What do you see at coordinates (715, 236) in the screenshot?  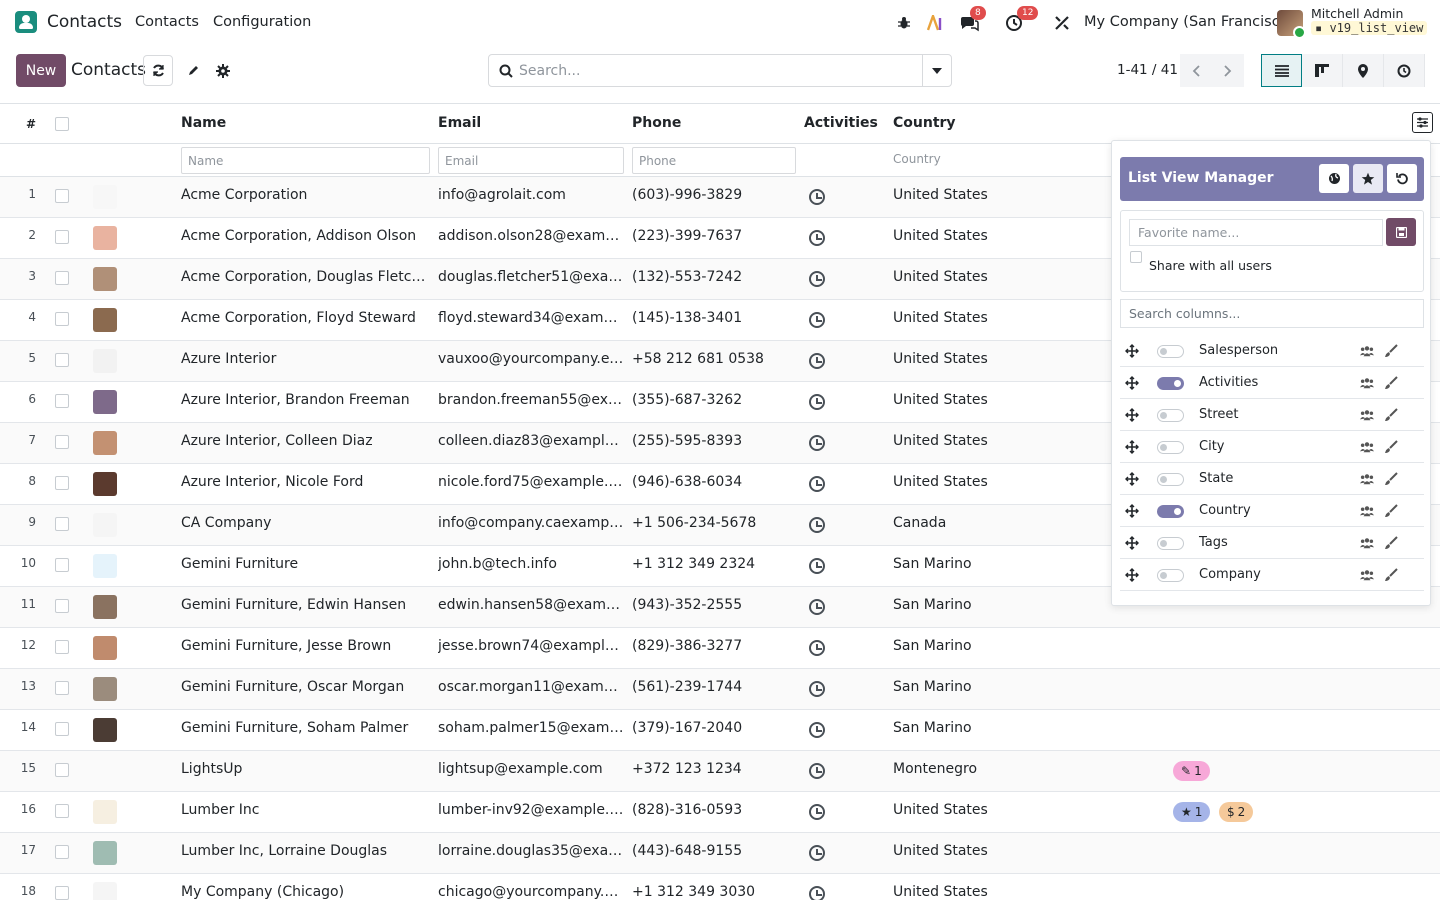 I see `contact-phone: (223)-399-7637` at bounding box center [715, 236].